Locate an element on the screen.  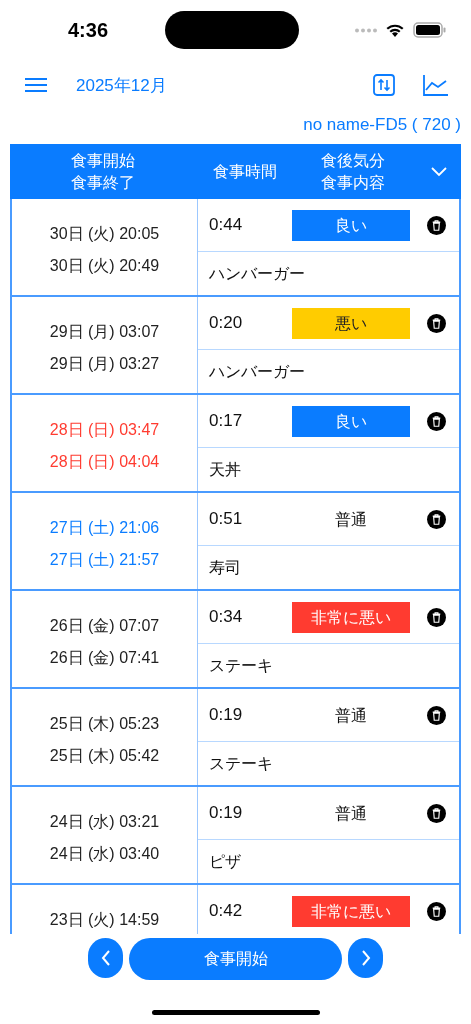
meal-duration: 0:42 is located at coordinates (226, 911).